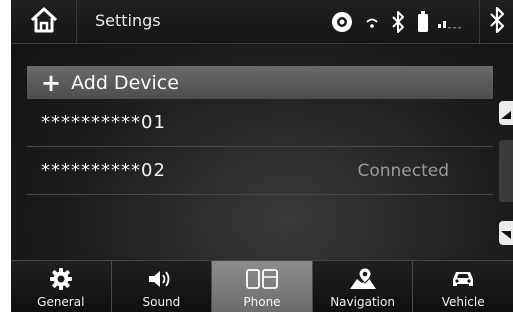 This screenshot has width=513, height=312. Describe the element at coordinates (262, 302) in the screenshot. I see `tab-label: Phone` at that location.